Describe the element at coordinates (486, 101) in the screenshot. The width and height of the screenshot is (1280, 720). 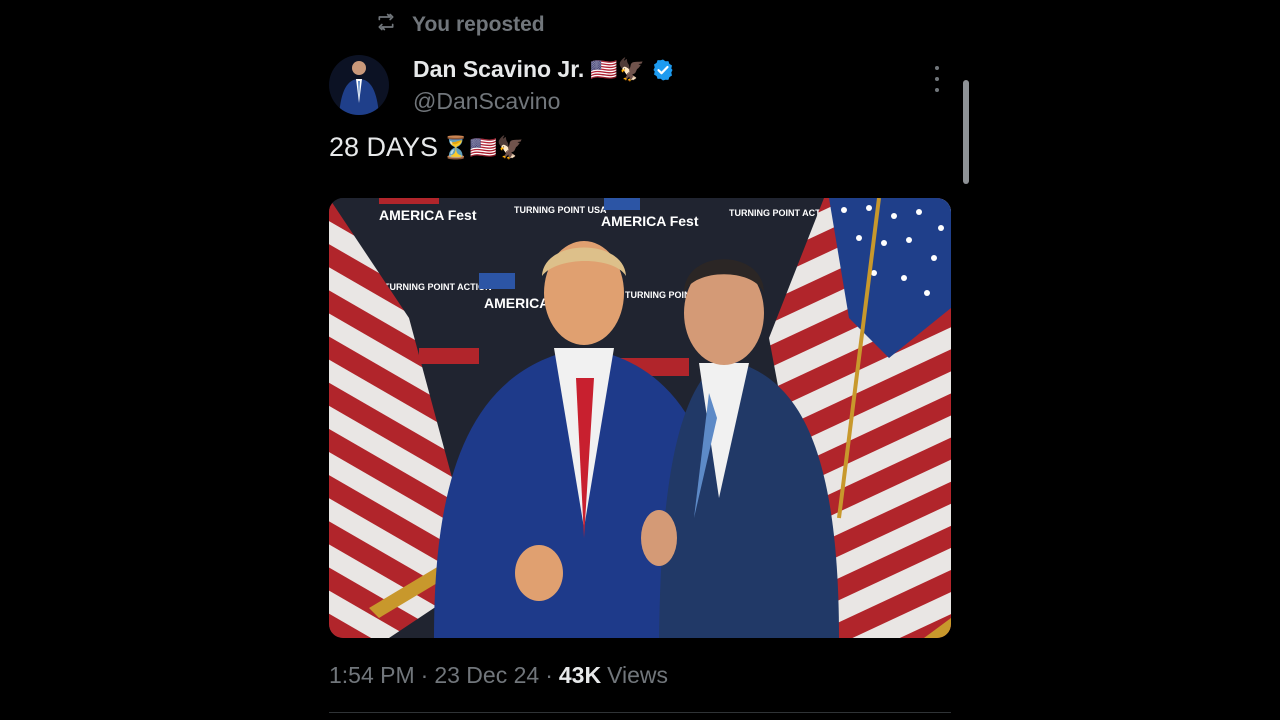
I see `author-handle: @DanScavino` at that location.